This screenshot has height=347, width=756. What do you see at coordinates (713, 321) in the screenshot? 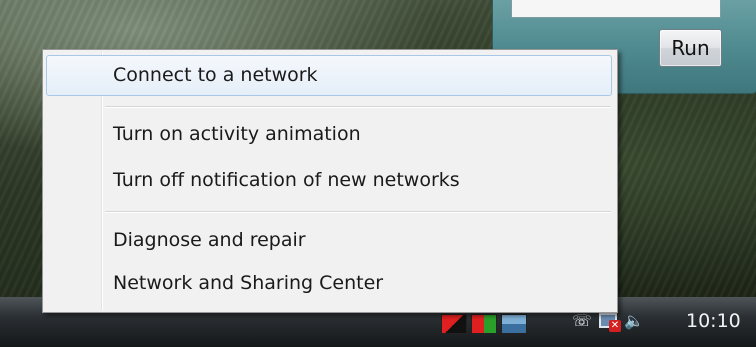
I see `taskbar-clock: 10:10` at bounding box center [713, 321].